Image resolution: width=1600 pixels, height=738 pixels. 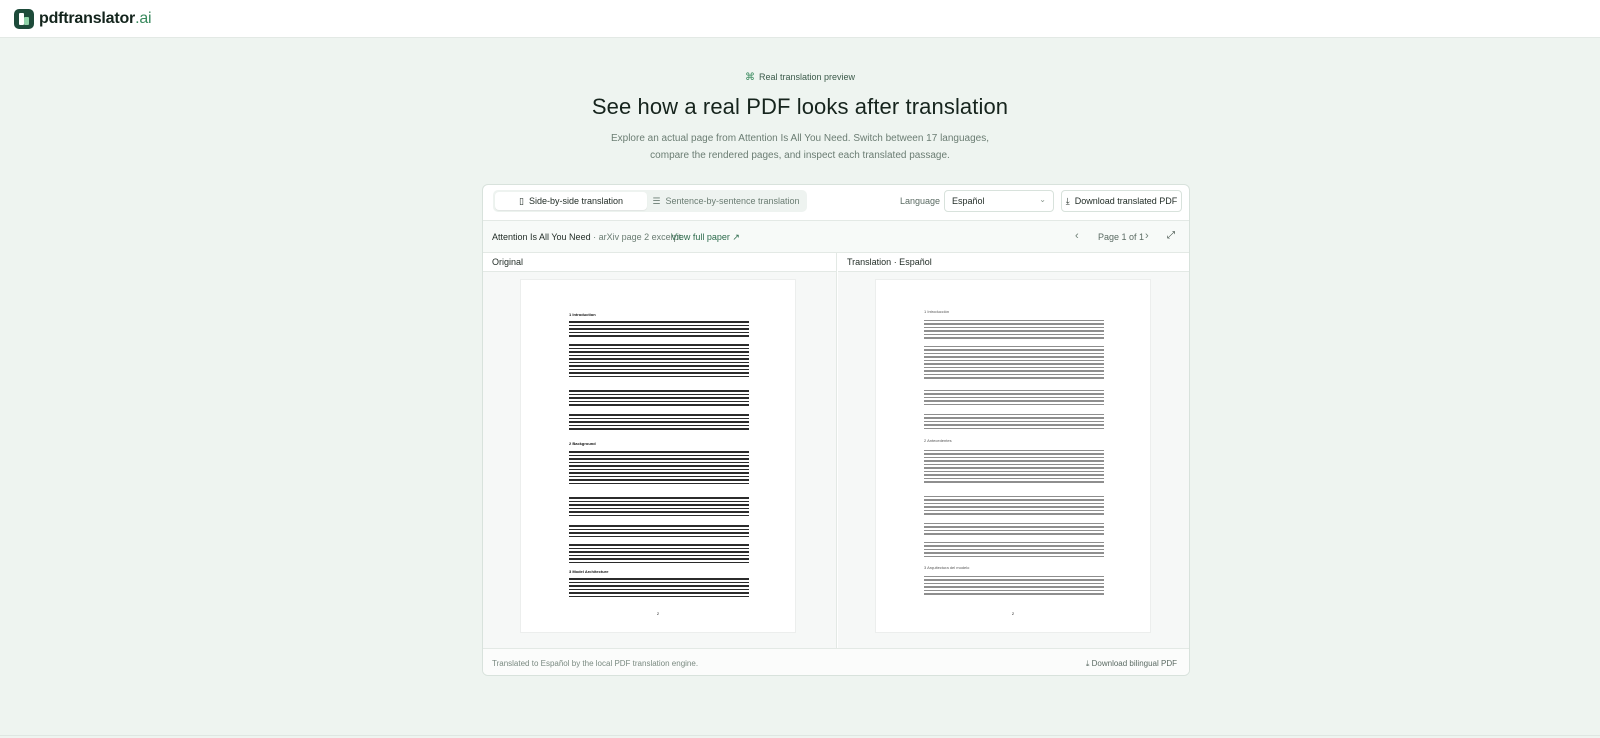 I want to click on chevron-down-icon: ⌄, so click(x=1042, y=199).